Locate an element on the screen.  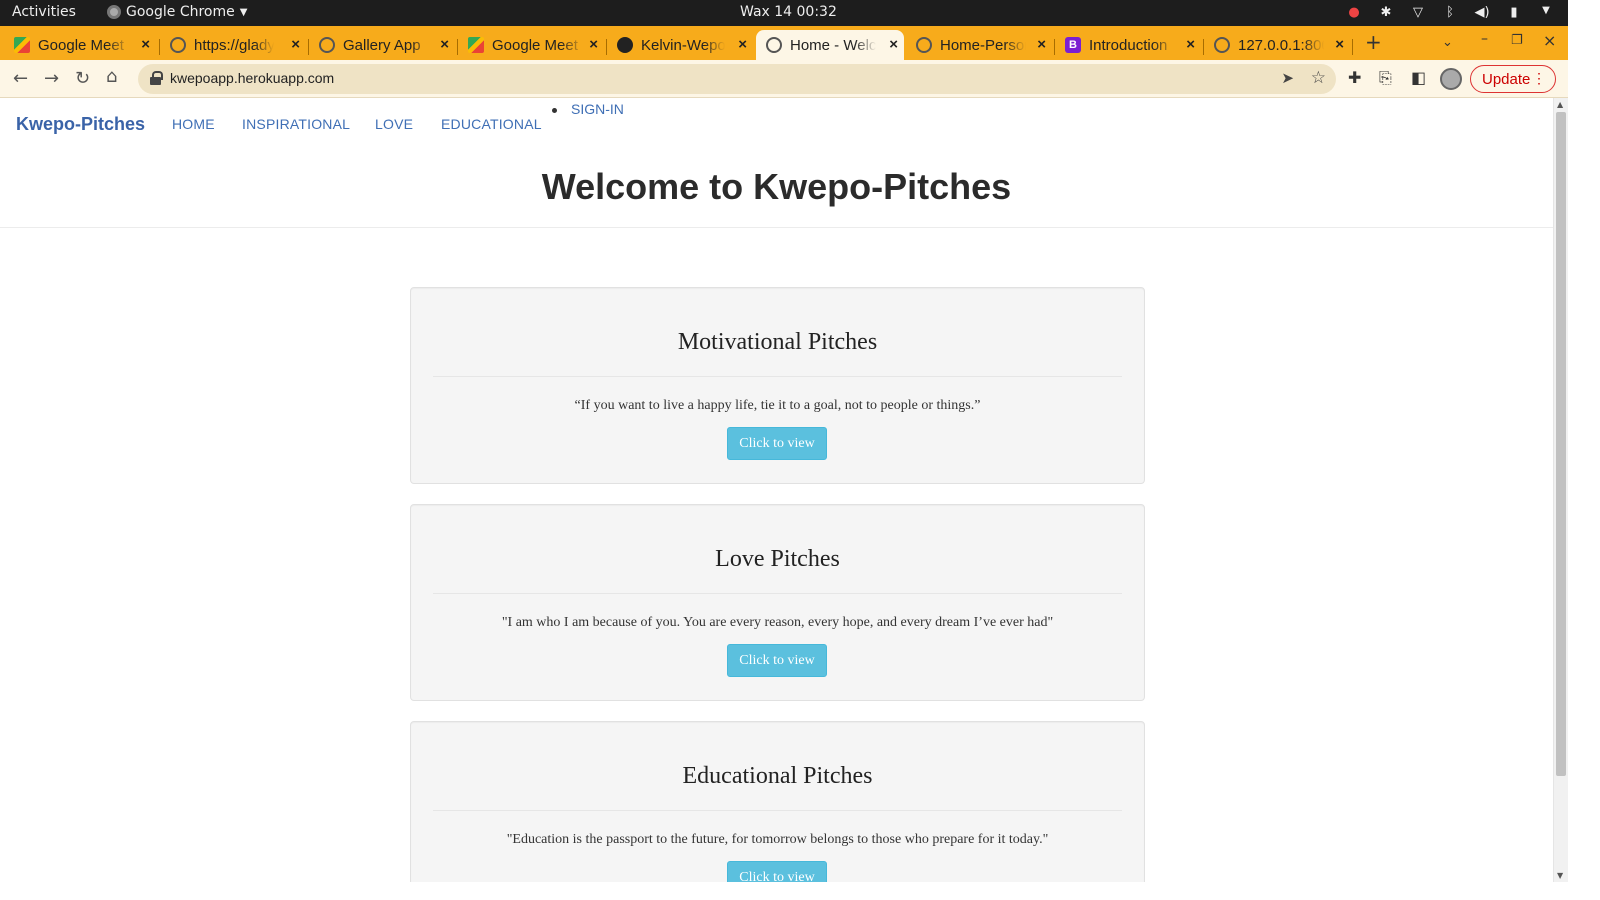
tab-introduction: B Introduction × is located at coordinates (1130, 45).